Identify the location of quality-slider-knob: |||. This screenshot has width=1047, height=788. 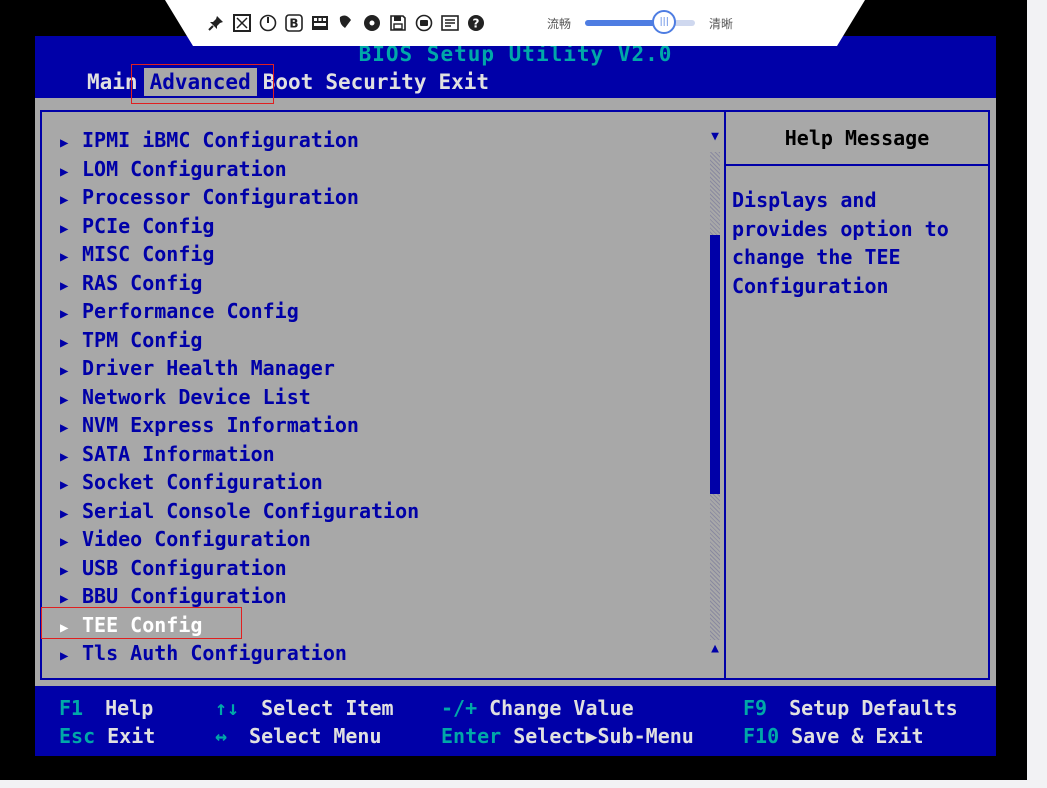
(664, 22).